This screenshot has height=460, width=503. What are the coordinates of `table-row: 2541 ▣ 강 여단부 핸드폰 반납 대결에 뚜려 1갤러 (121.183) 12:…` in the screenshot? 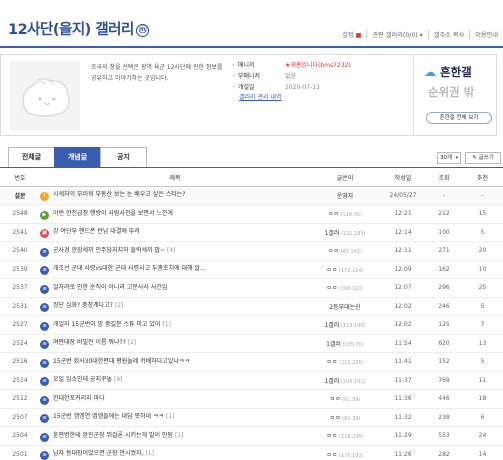 It's located at (251, 232).